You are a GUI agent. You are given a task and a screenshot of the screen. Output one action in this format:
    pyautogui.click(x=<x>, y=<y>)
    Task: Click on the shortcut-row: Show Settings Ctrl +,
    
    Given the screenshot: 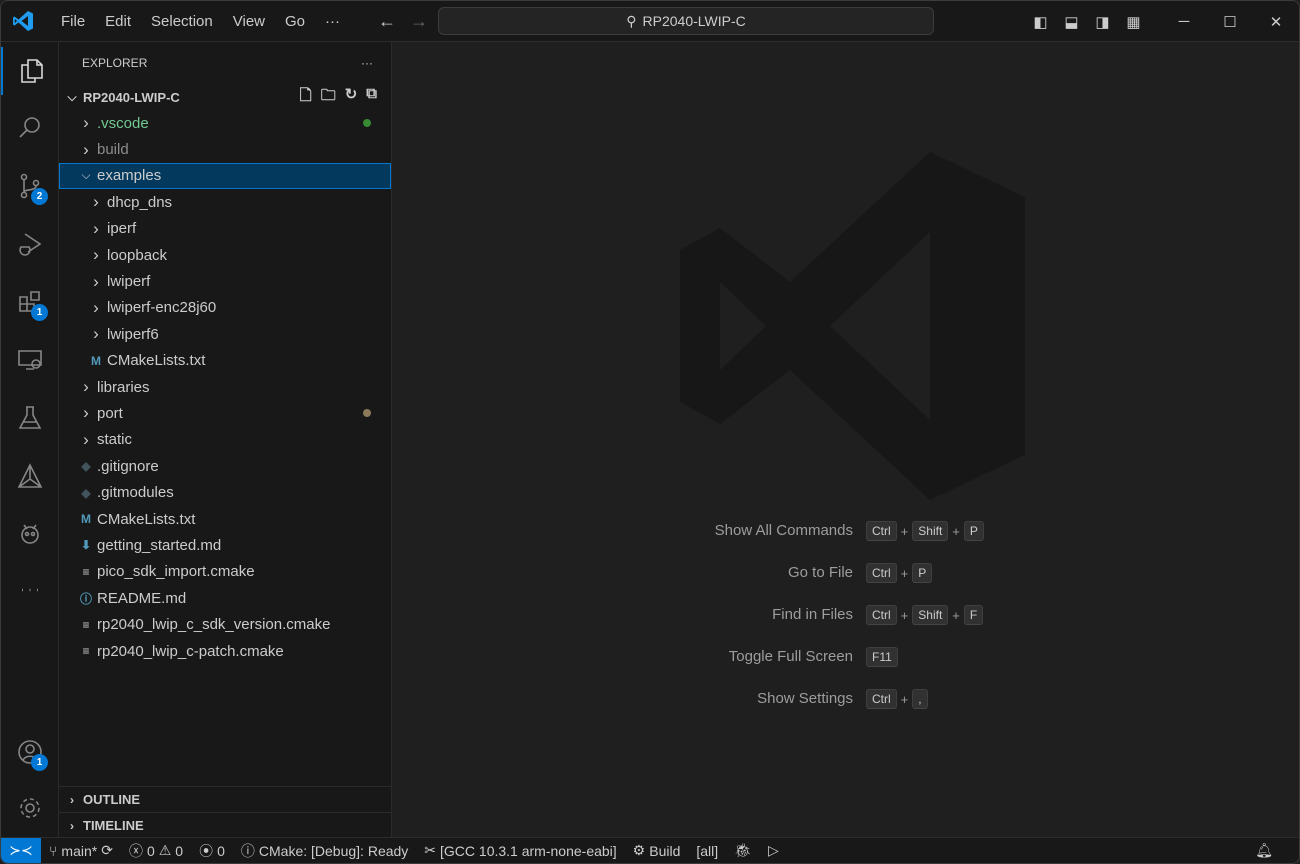 What is the action you would take?
    pyautogui.click(x=845, y=699)
    